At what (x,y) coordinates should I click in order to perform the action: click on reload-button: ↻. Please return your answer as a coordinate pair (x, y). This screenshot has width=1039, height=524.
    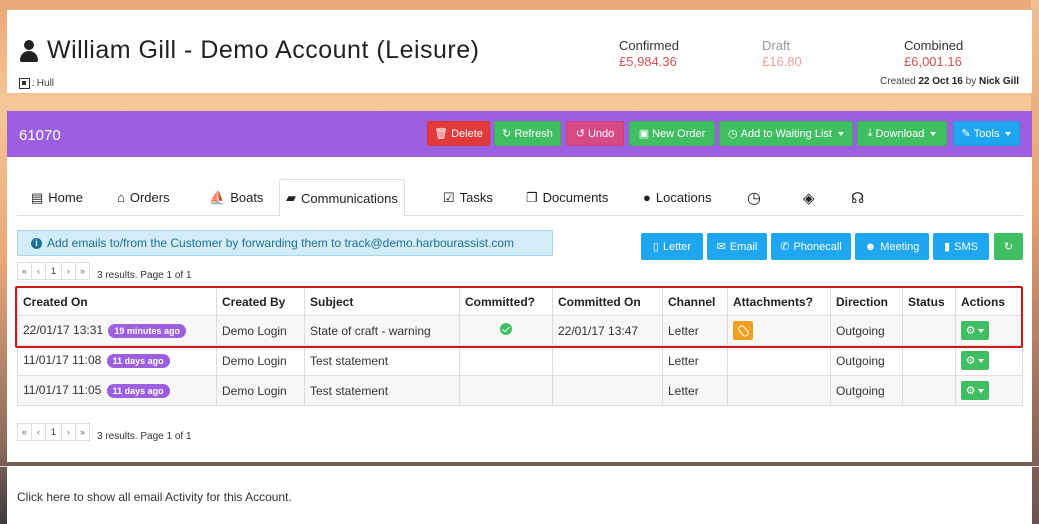
    Looking at the image, I should click on (1008, 246).